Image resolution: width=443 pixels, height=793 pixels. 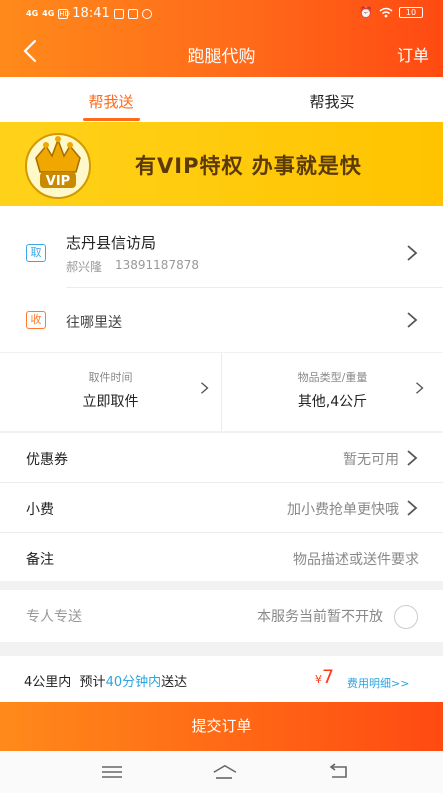 What do you see at coordinates (40, 560) in the screenshot?
I see `remark-label: 备注` at bounding box center [40, 560].